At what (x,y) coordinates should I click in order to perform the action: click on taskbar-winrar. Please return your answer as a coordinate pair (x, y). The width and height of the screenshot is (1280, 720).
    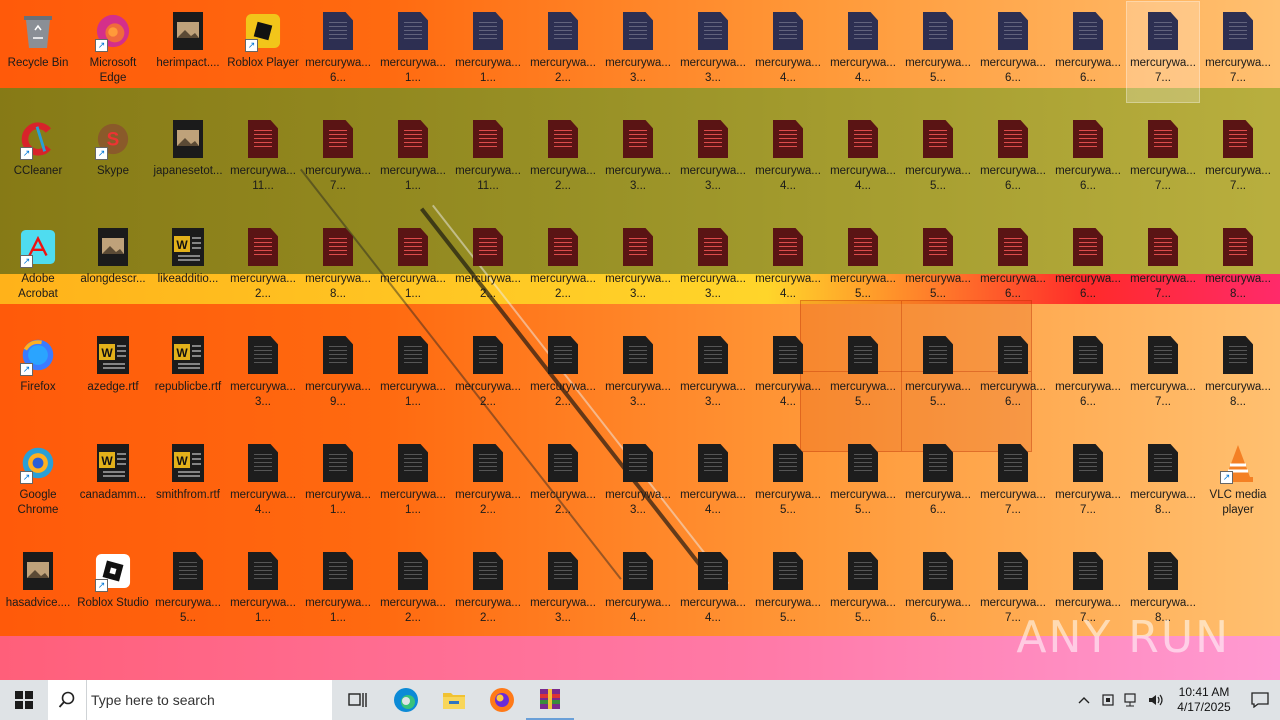
    Looking at the image, I should click on (550, 700).